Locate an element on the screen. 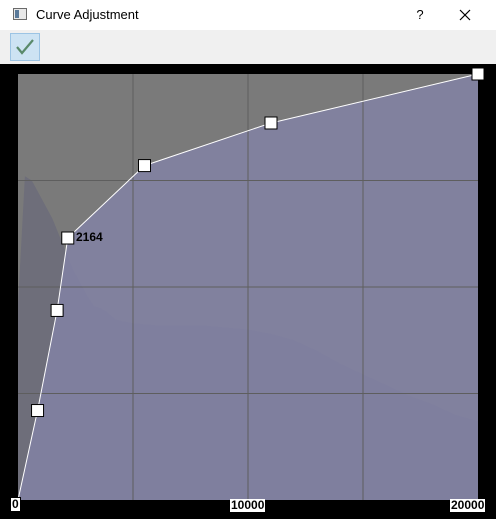 This screenshot has height=519, width=496. checkmark-icon is located at coordinates (25, 47).